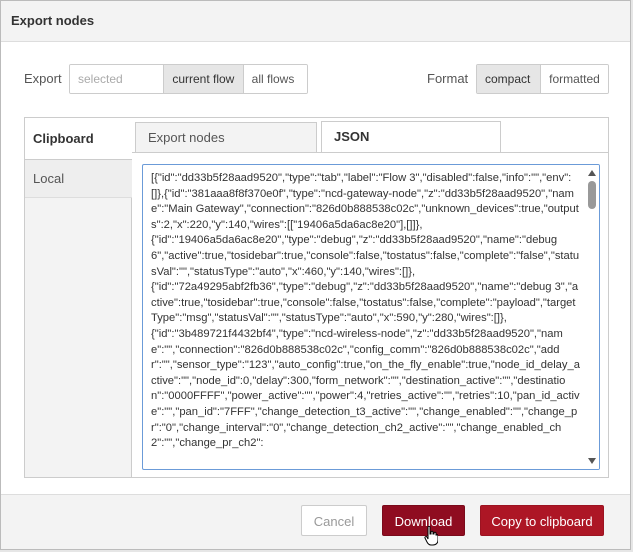 This screenshot has height=552, width=633. I want to click on cancel-button: Cancel, so click(334, 520).